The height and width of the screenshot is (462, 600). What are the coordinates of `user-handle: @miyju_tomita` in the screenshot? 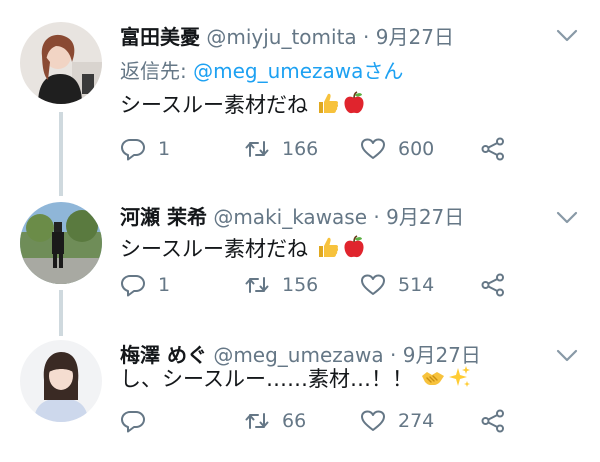 It's located at (281, 37).